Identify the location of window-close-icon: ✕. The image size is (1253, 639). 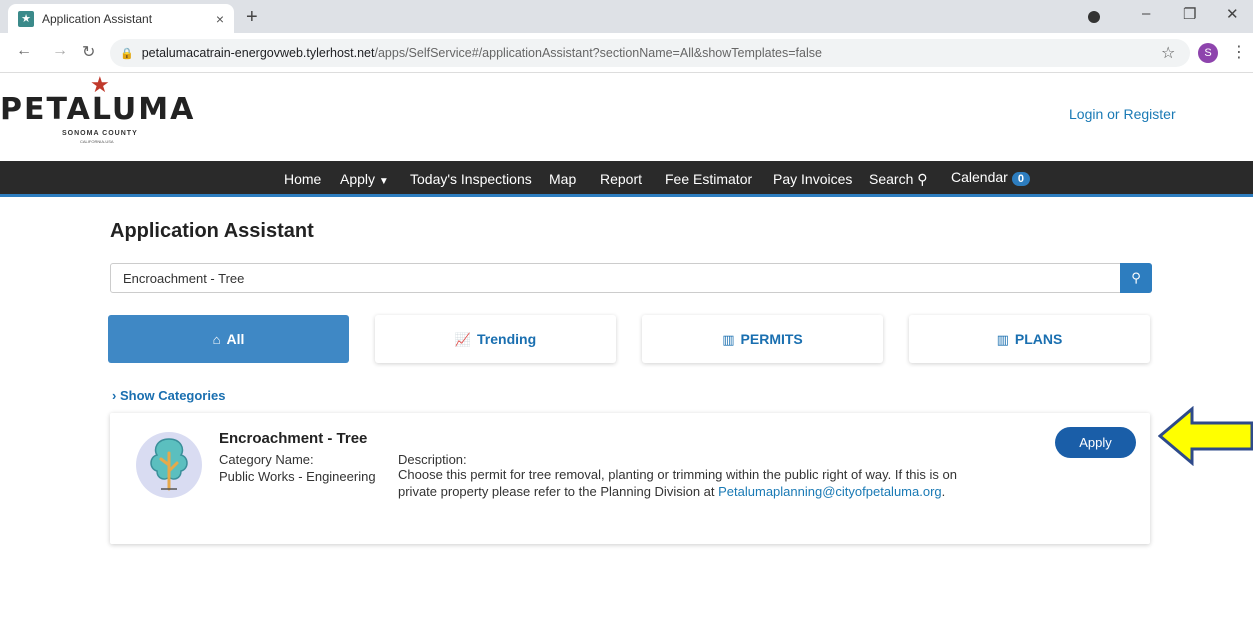
(1232, 14).